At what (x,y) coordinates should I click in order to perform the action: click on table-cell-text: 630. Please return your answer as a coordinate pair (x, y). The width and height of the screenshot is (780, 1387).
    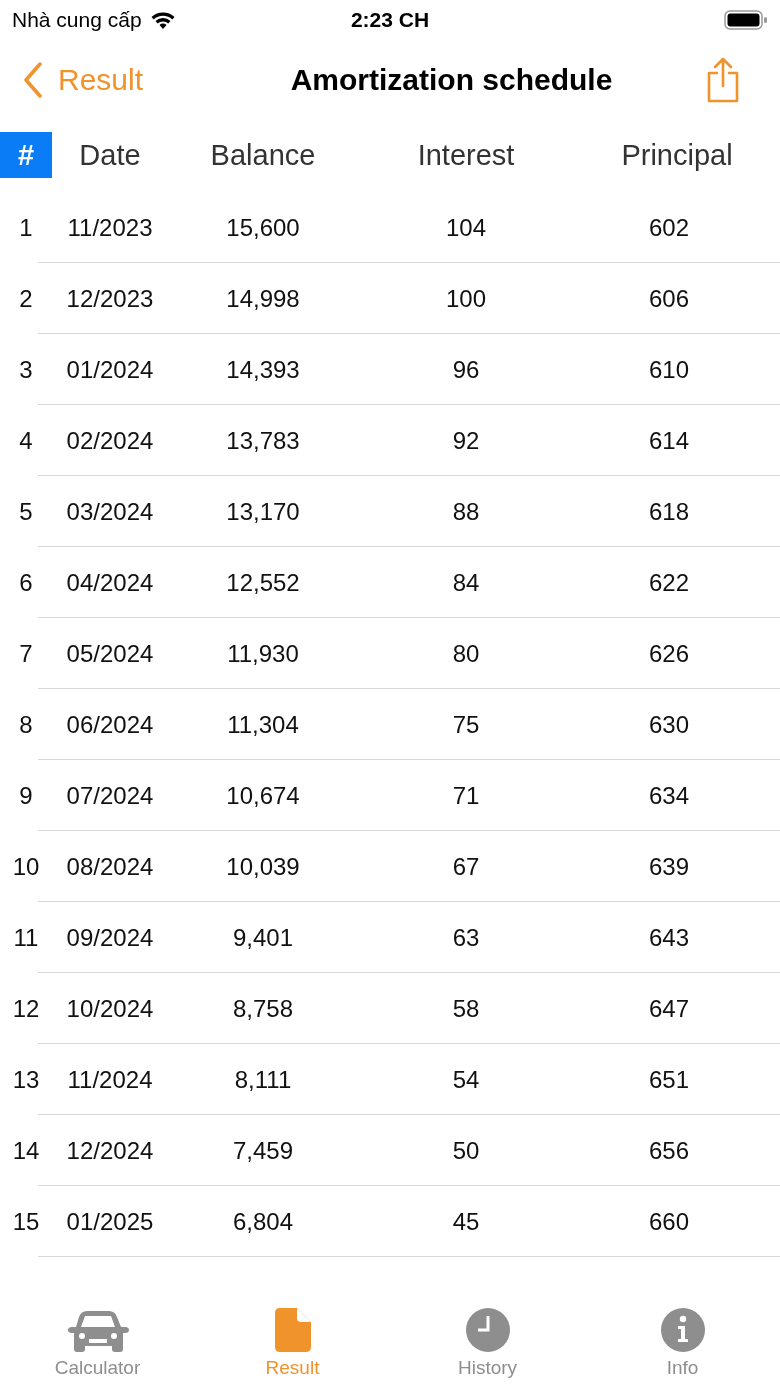
    Looking at the image, I should click on (668, 724).